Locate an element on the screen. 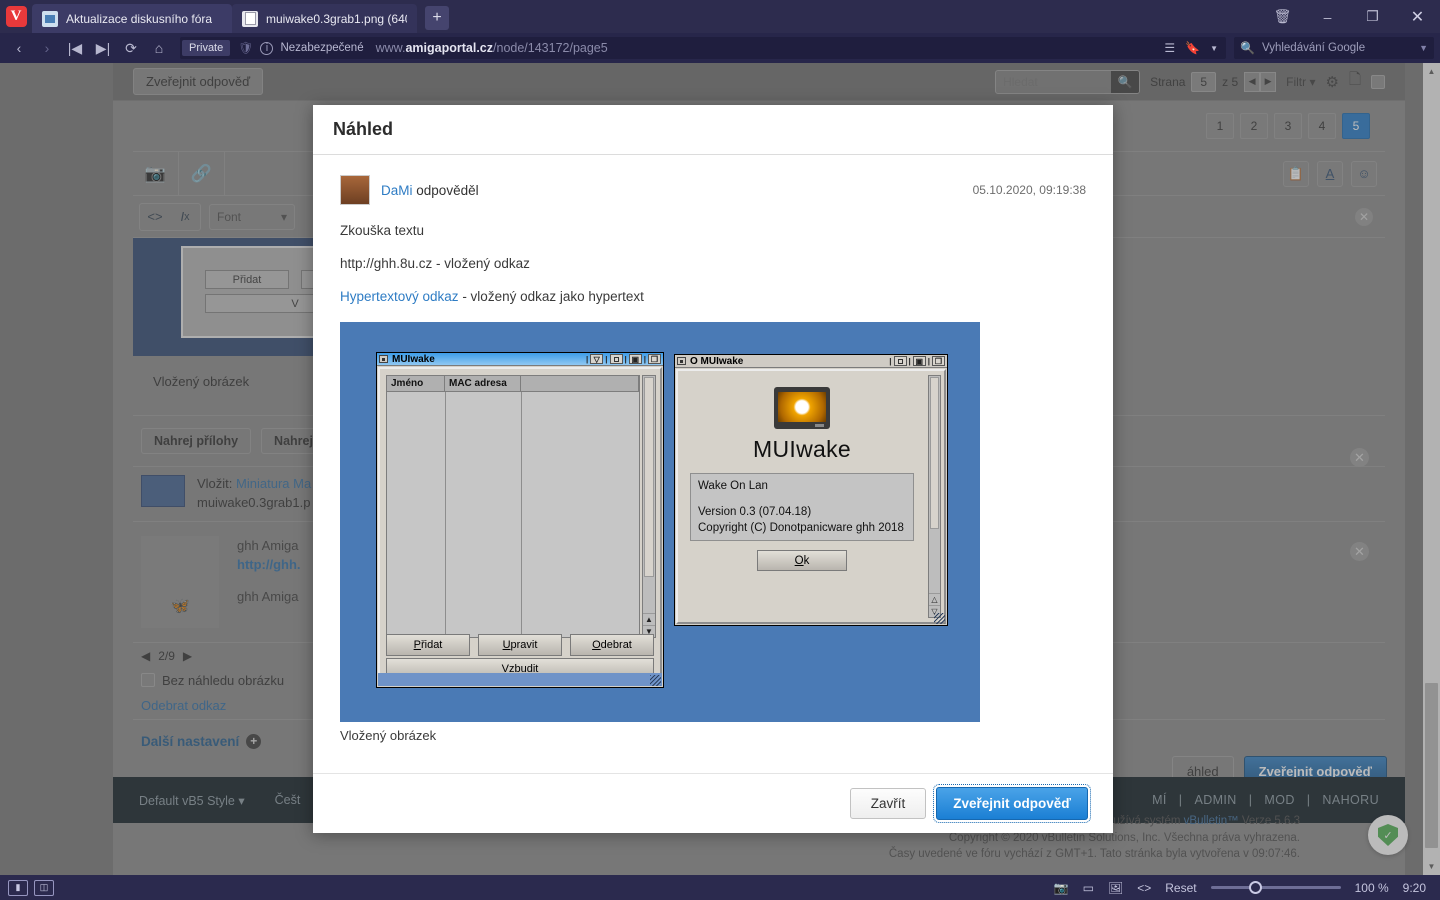 This screenshot has height=900, width=1440. upload-attachments-button: Nahrej přílohy is located at coordinates (196, 441).